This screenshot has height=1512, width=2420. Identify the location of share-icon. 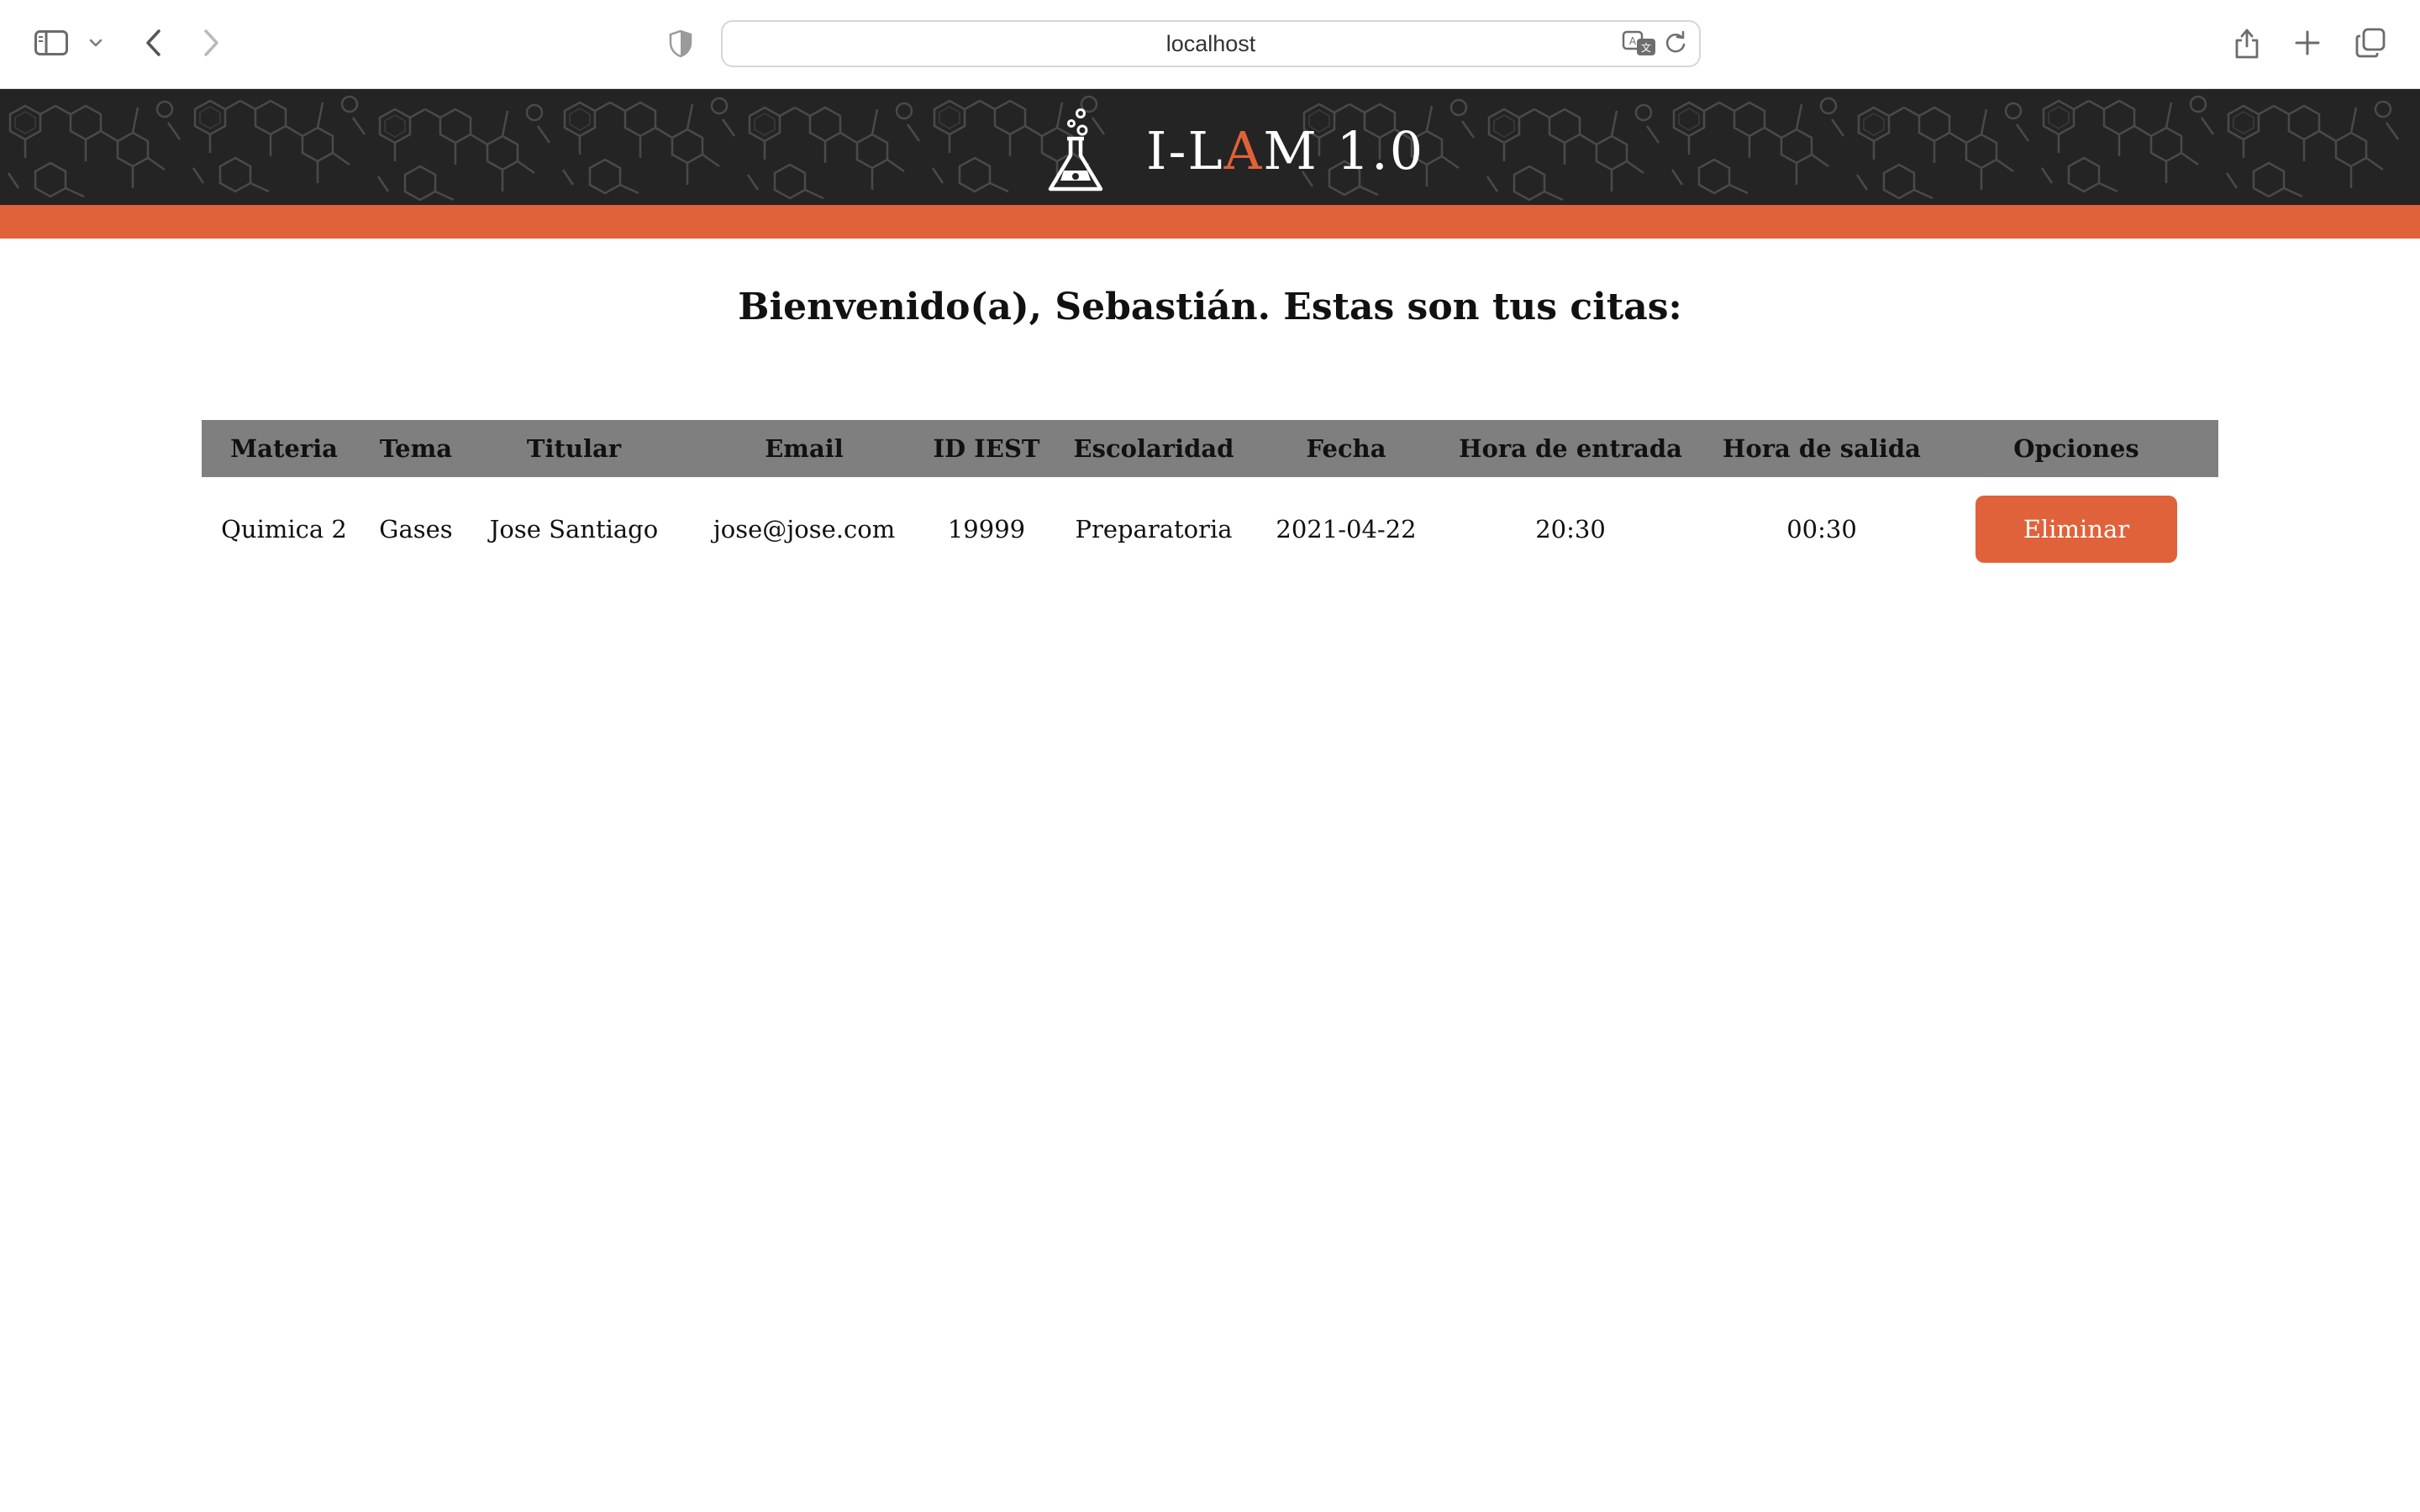
(2246, 43).